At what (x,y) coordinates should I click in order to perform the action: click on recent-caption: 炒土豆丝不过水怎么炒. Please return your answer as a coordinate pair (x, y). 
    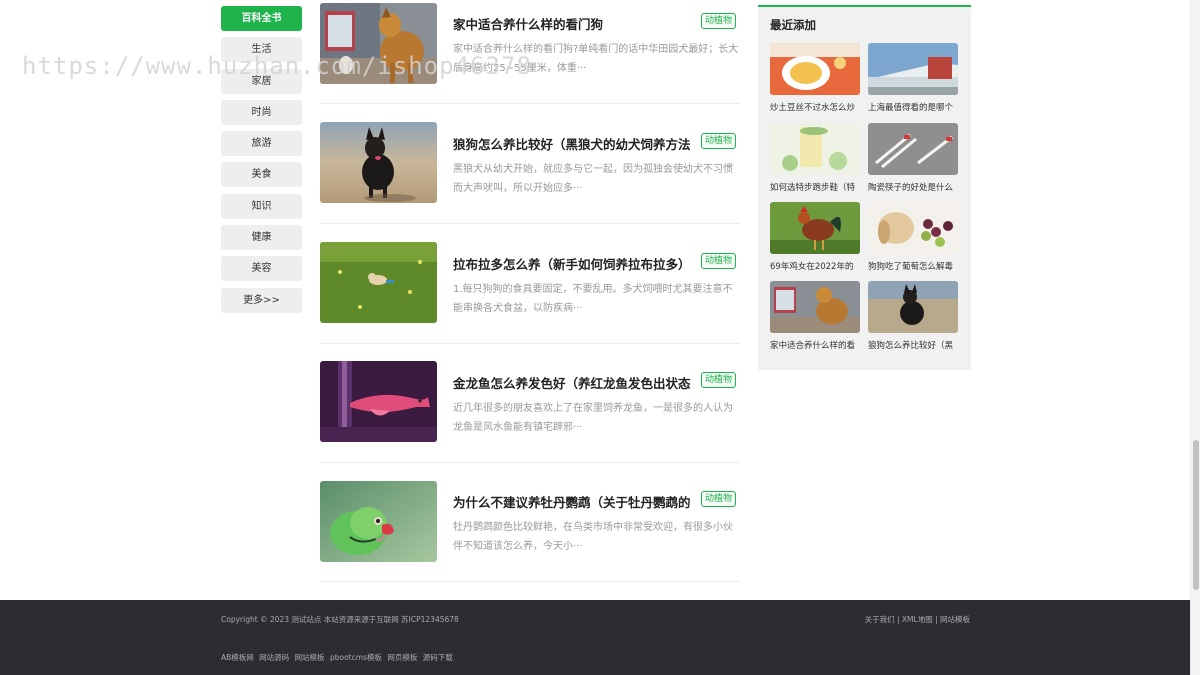
    Looking at the image, I should click on (815, 107).